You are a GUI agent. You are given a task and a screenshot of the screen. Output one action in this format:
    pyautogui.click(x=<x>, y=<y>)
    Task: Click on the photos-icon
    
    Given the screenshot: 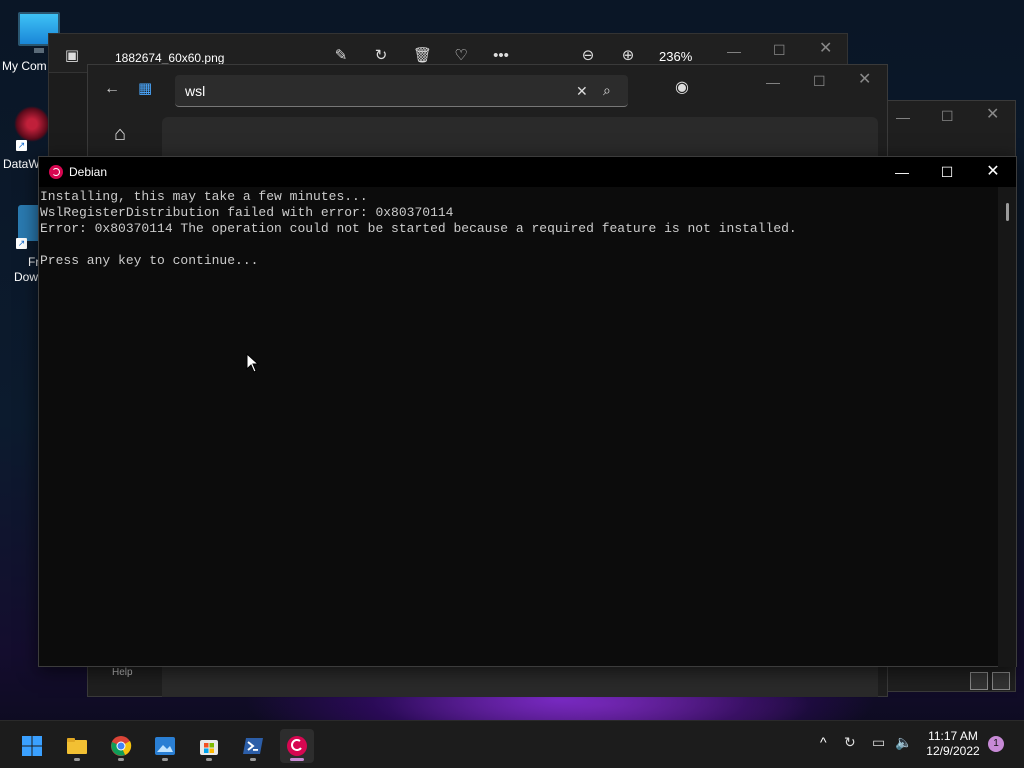 What is the action you would take?
    pyautogui.click(x=165, y=746)
    